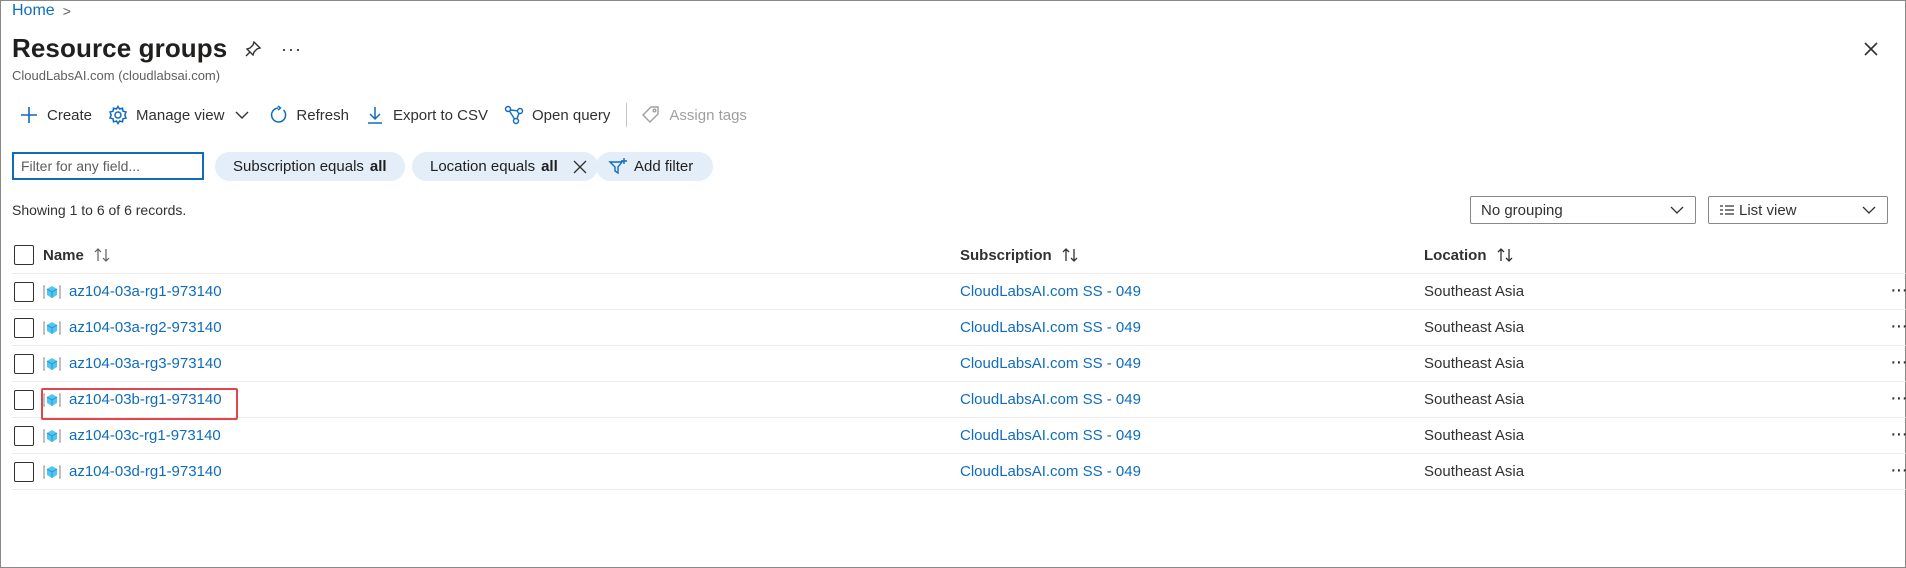  I want to click on add-filter-button: Add filter, so click(655, 166).